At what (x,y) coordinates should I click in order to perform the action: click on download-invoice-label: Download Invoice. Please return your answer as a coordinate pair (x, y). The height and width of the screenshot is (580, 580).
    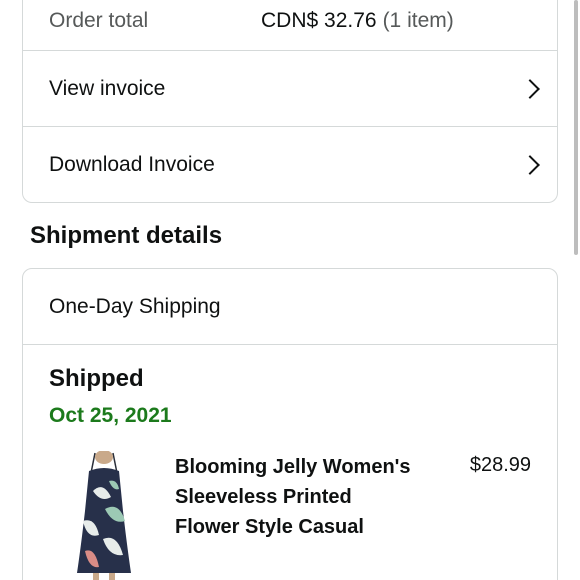
    Looking at the image, I should click on (132, 164).